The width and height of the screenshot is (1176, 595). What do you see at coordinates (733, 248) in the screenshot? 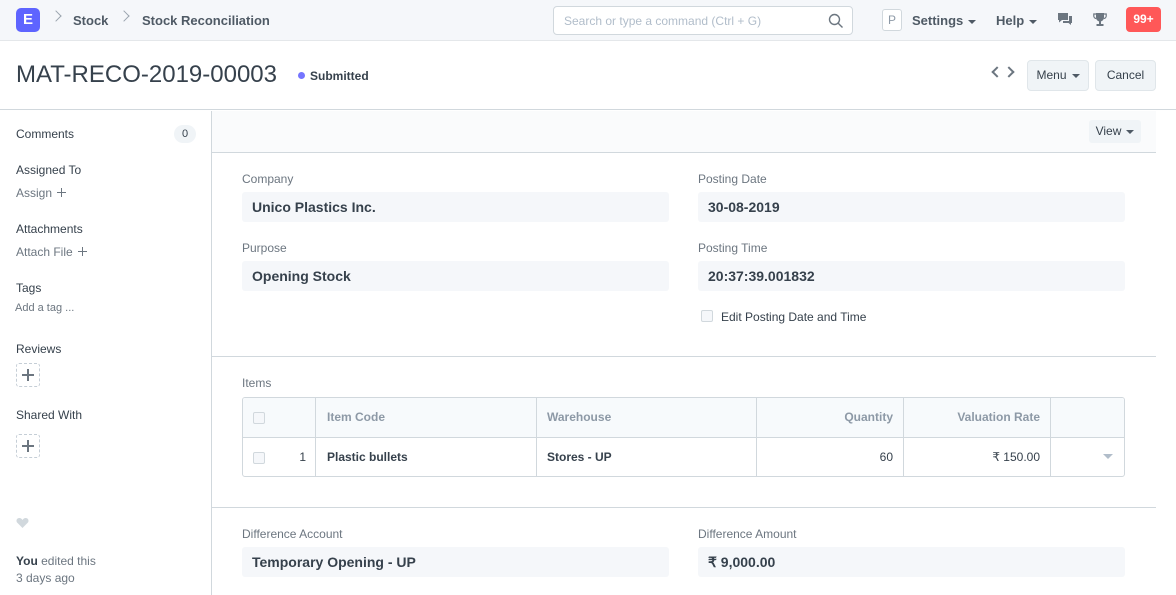
I see `posting-time-label: Posting Time` at bounding box center [733, 248].